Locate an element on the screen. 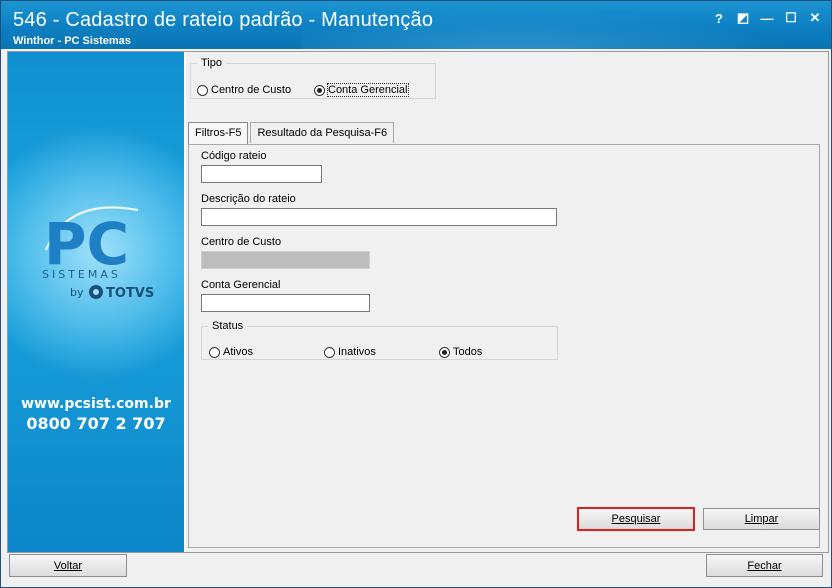  limpar-label: Limpar is located at coordinates (761, 519).